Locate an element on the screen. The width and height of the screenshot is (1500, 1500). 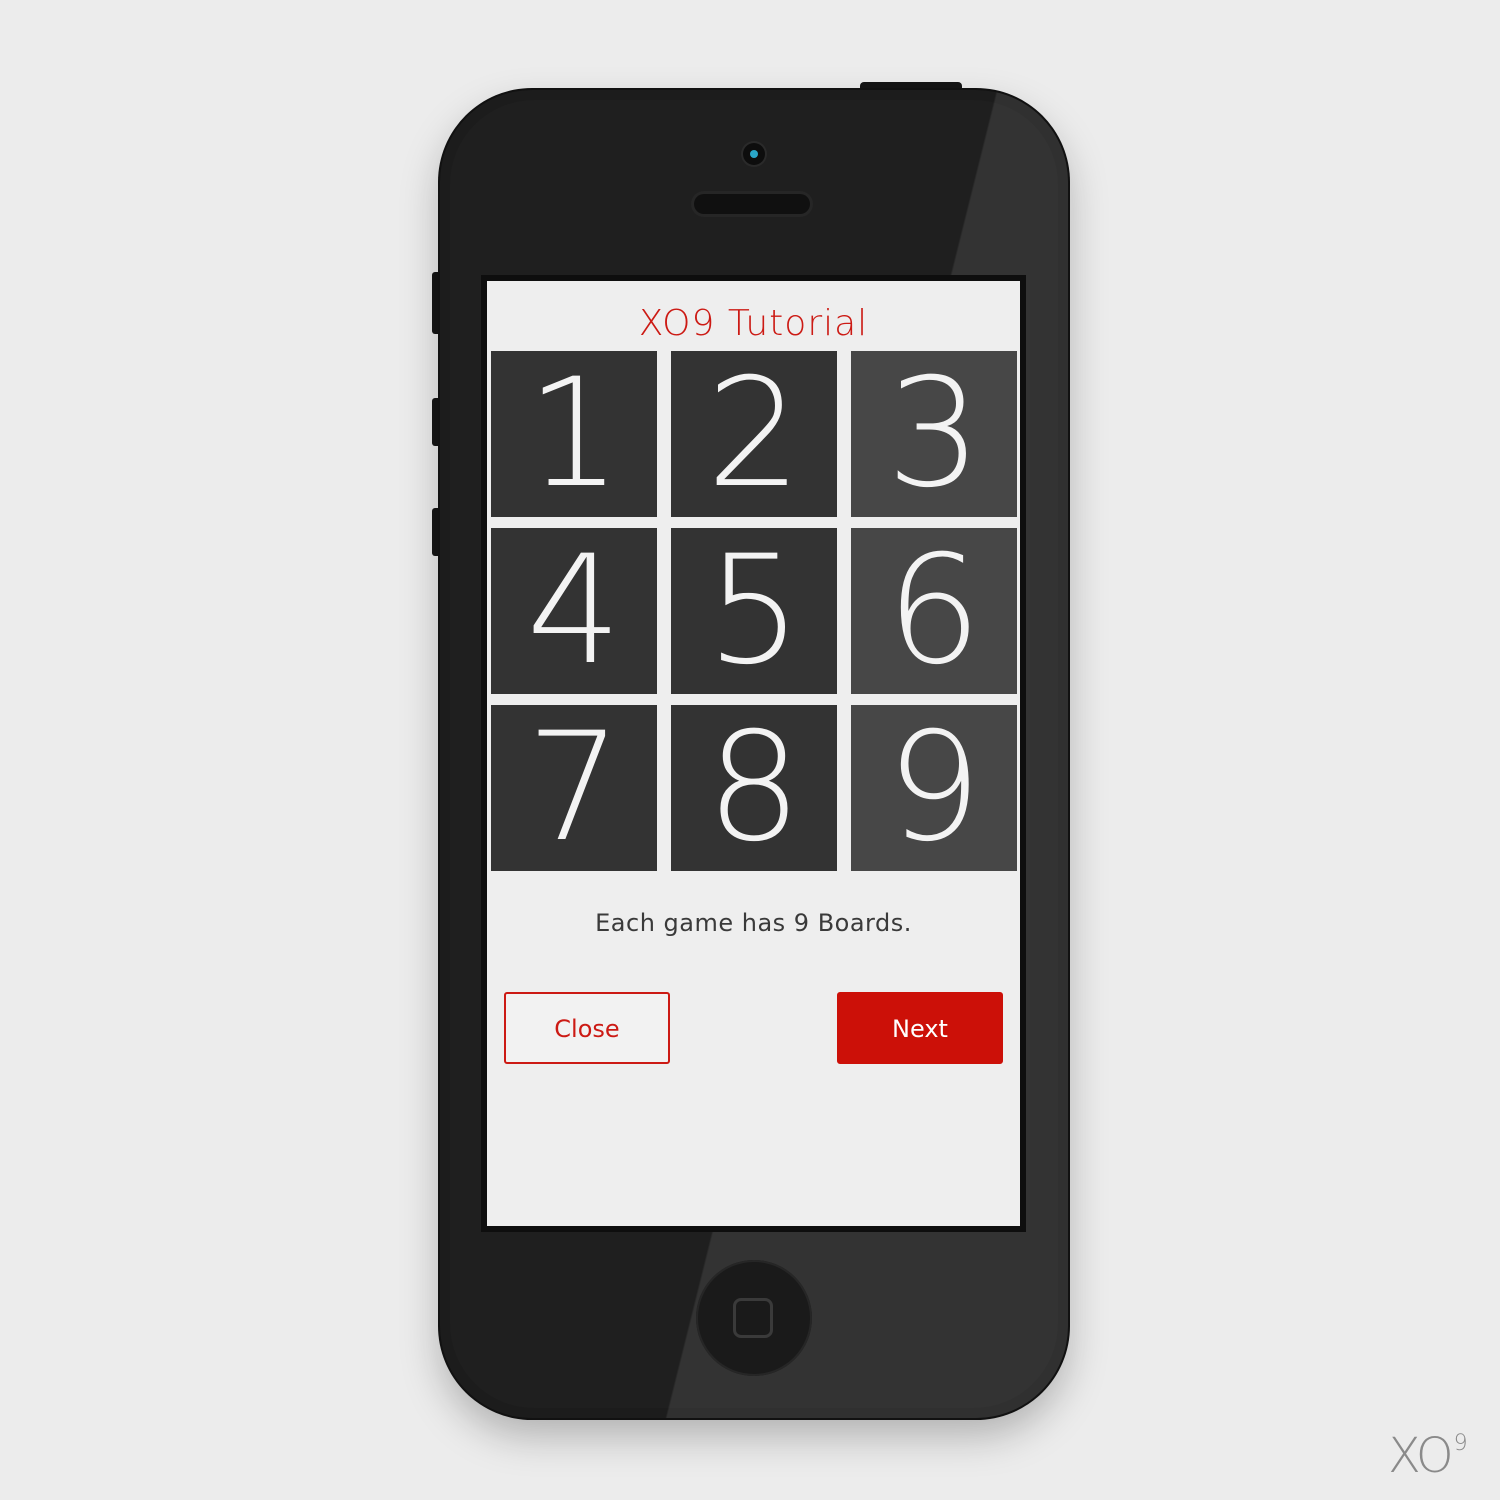
close-button: Close is located at coordinates (587, 1028).